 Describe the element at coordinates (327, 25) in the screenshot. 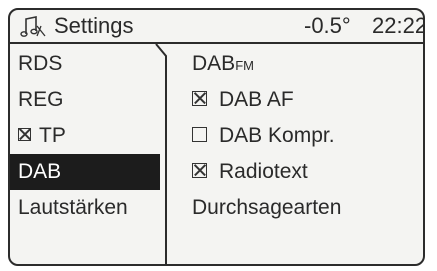

I see `temperature-readout: -0.5°` at that location.